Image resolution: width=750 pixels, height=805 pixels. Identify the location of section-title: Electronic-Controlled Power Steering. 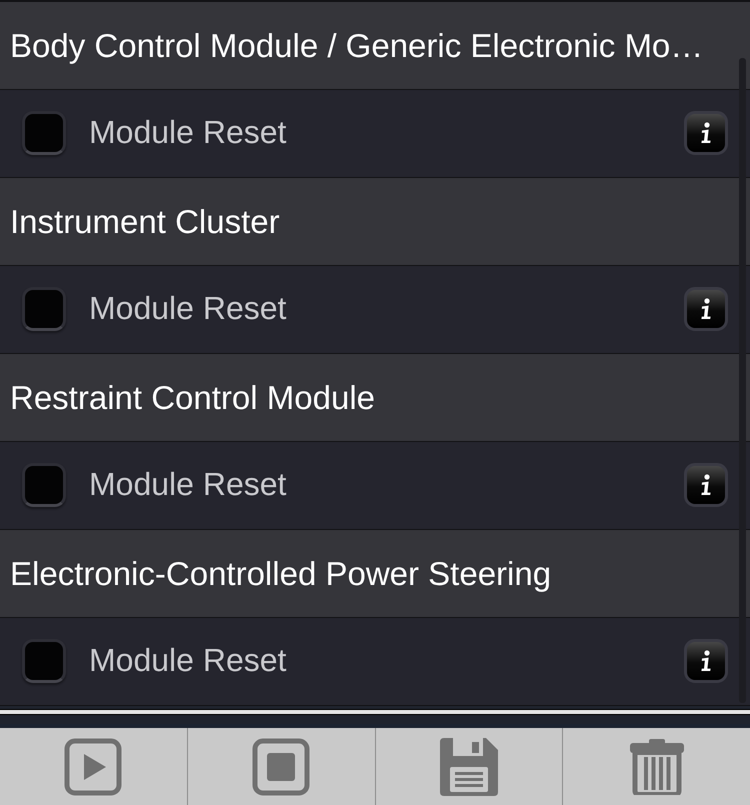
(281, 573).